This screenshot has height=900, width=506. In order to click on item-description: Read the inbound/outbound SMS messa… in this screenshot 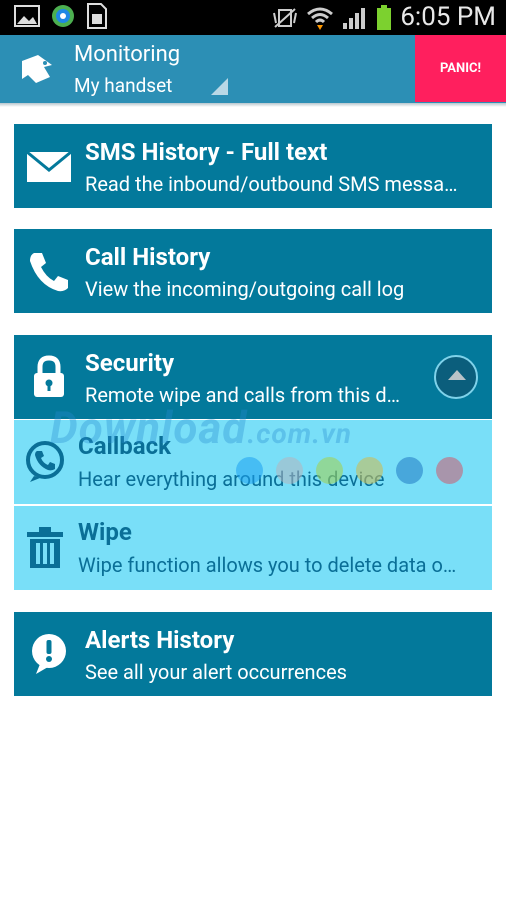, I will do `click(271, 184)`.